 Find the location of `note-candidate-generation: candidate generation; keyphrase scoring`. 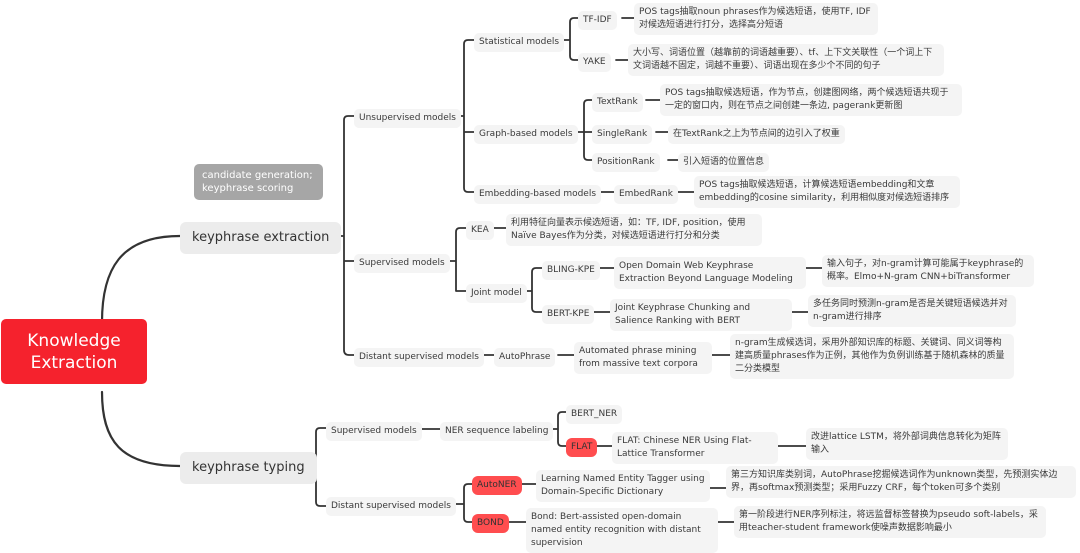

note-candidate-generation: candidate generation; keyphrase scoring is located at coordinates (258, 182).